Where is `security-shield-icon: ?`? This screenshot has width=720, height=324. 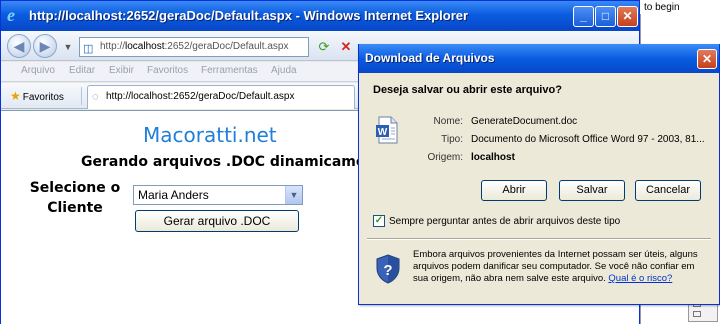
security-shield-icon: ? is located at coordinates (388, 269).